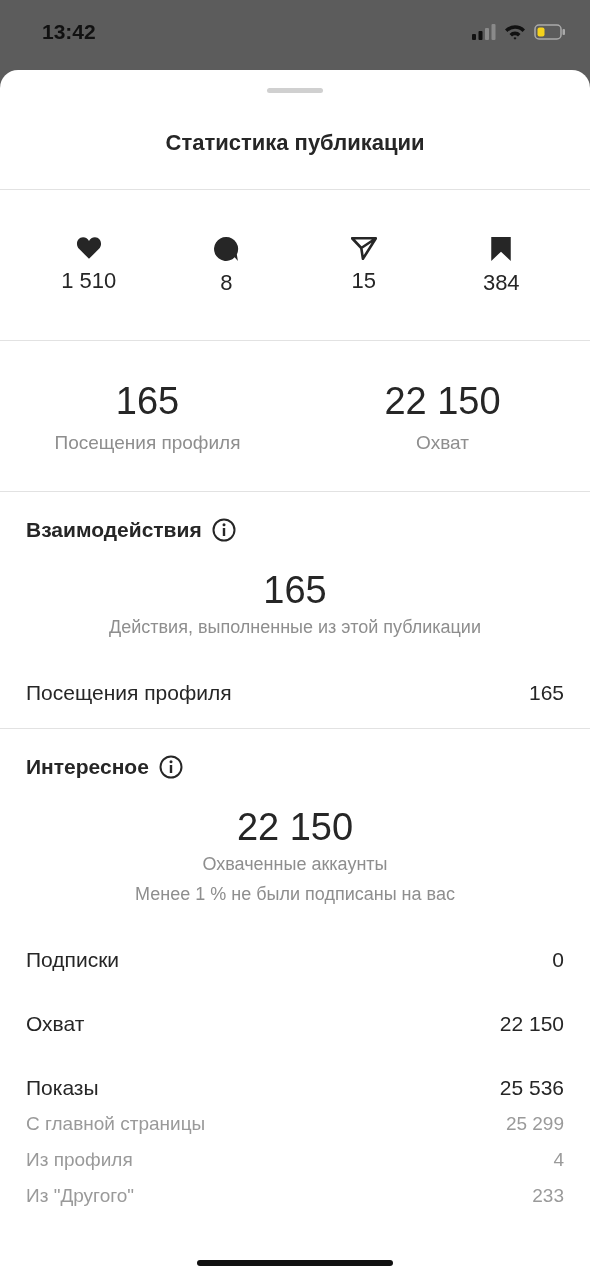  What do you see at coordinates (69, 32) in the screenshot?
I see `status-time: 13:42` at bounding box center [69, 32].